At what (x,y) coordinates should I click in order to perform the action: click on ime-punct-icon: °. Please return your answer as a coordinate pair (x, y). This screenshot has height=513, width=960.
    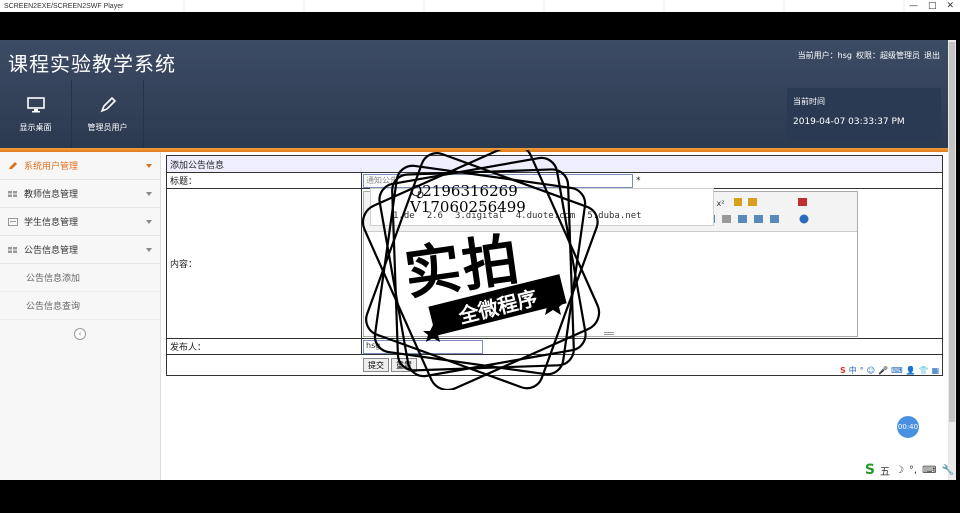
    Looking at the image, I should click on (862, 370).